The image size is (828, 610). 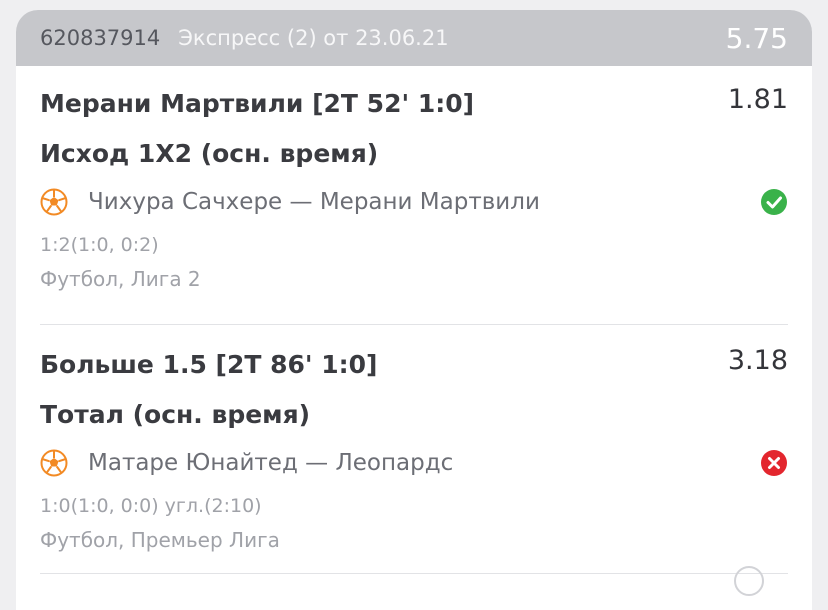 I want to click on event-row: Чихура Сачхере — Мерани Мартвили, so click(x=414, y=202).